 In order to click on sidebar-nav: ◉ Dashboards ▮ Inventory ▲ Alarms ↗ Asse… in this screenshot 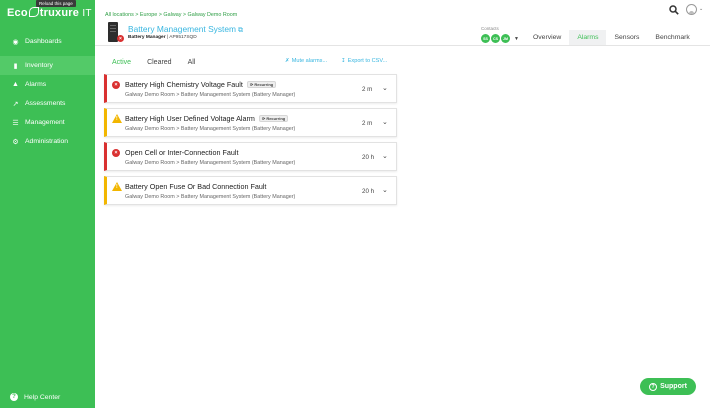, I will do `click(47, 91)`.